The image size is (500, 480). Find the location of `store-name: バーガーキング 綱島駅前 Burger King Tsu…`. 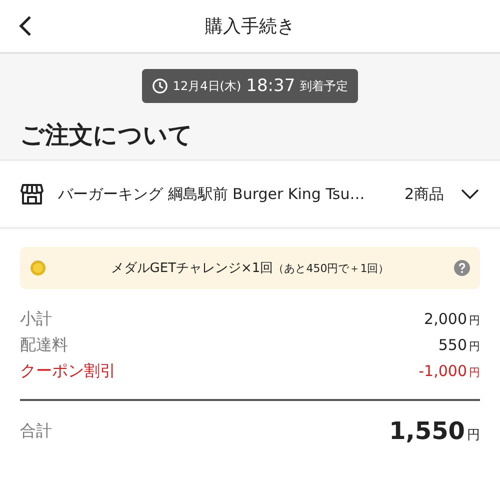

store-name: バーガーキング 綱島駅前 Burger King Tsu… is located at coordinates (212, 194).